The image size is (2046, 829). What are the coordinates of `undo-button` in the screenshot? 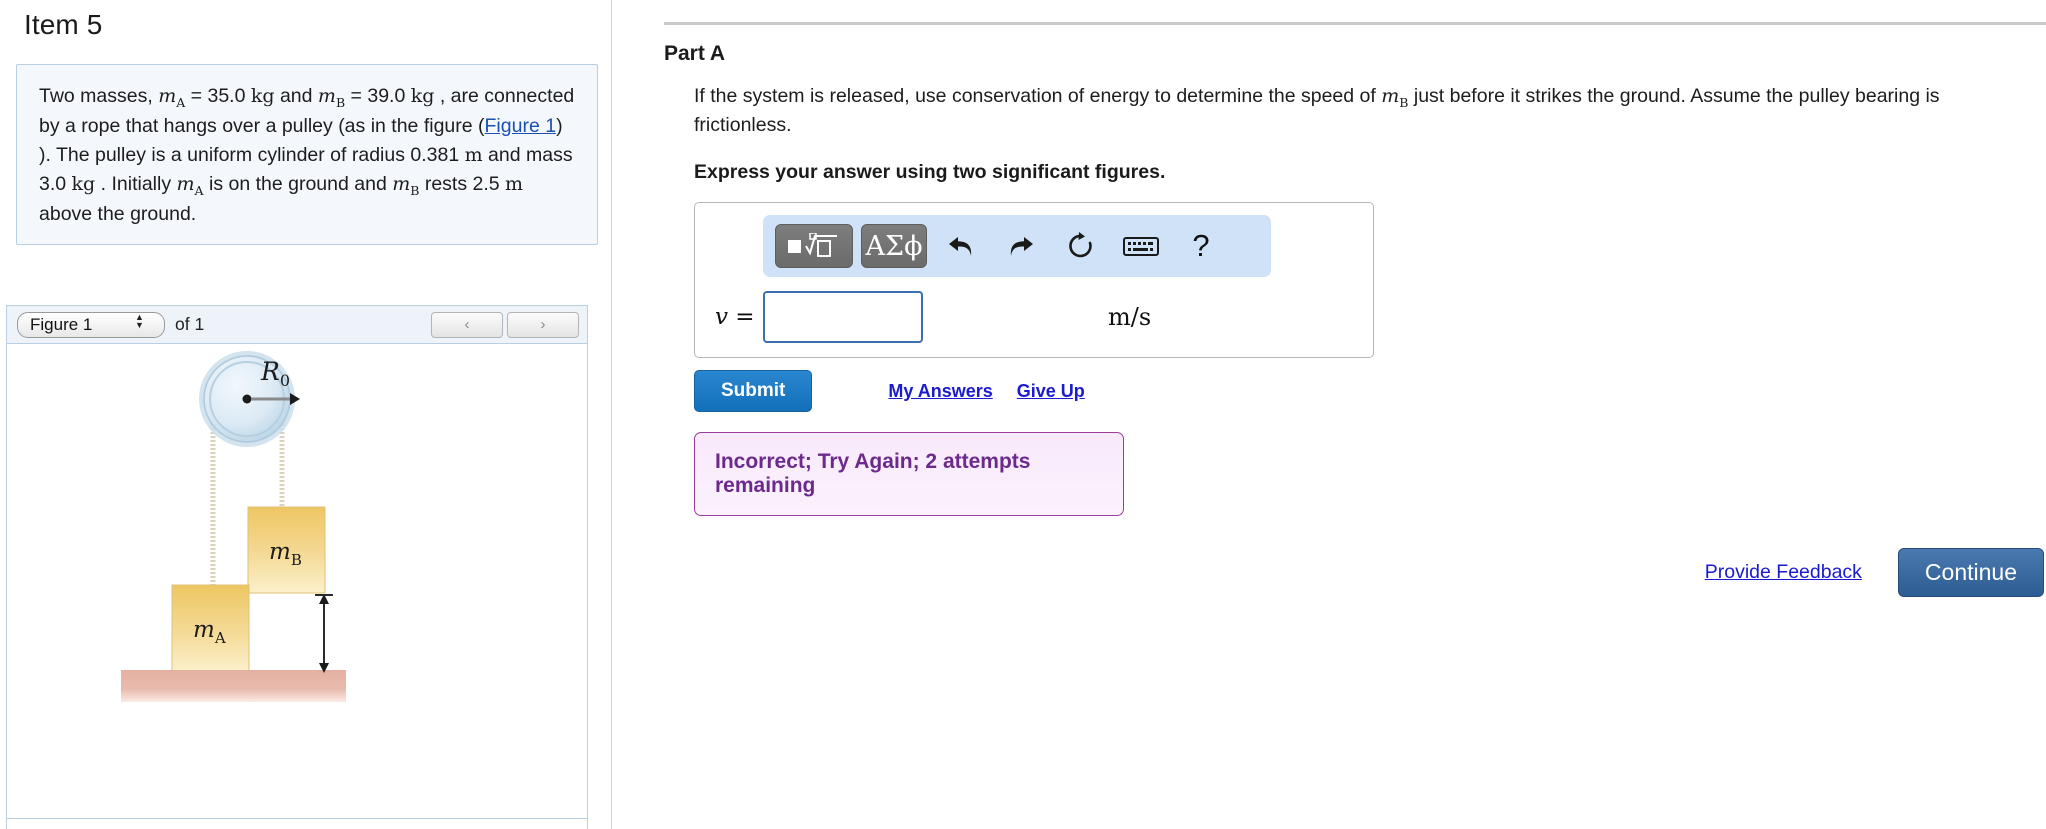 It's located at (961, 246).